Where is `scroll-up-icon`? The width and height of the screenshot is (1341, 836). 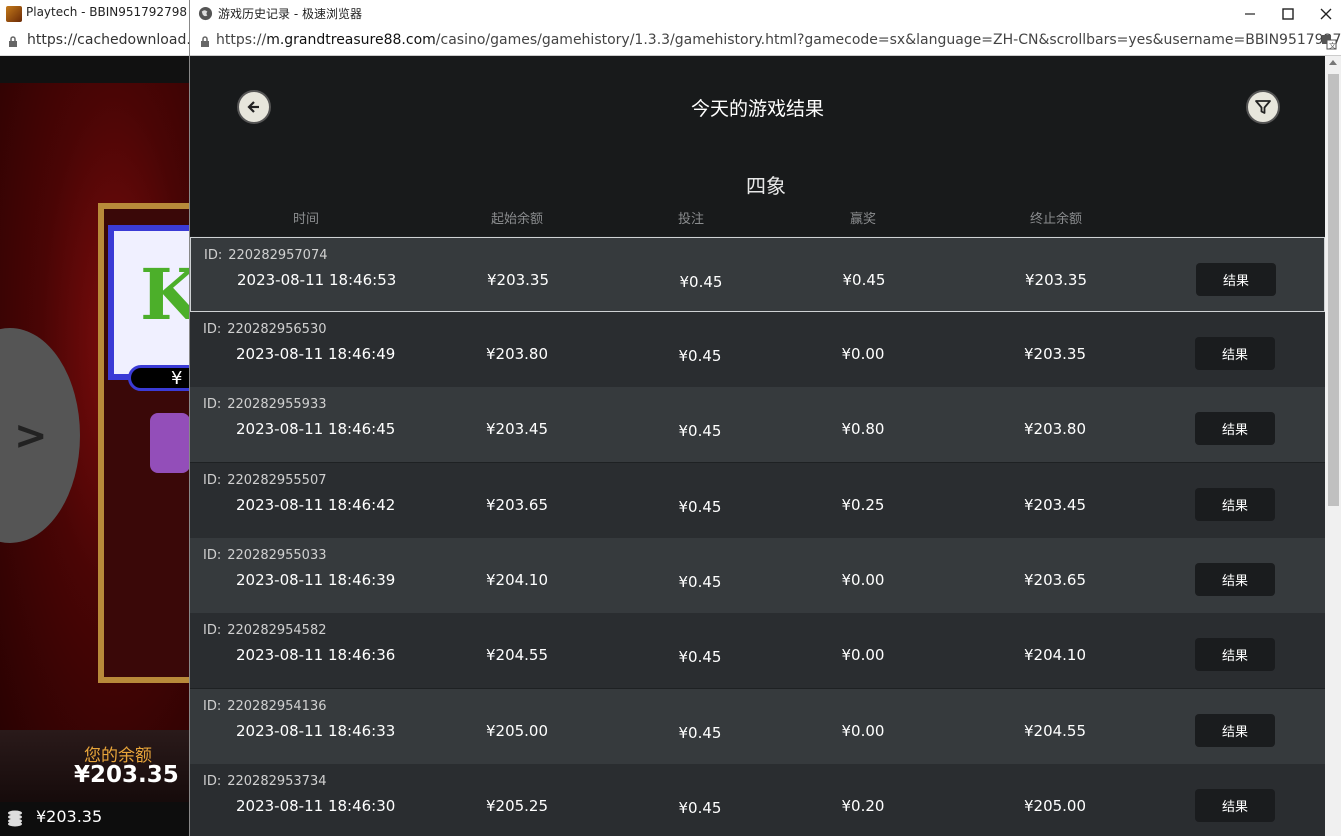
scroll-up-icon is located at coordinates (1333, 62).